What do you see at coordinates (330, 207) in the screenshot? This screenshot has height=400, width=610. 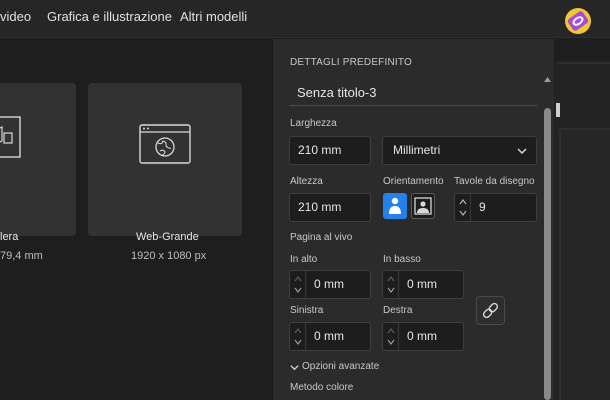 I see `height-input: 210 mm` at bounding box center [330, 207].